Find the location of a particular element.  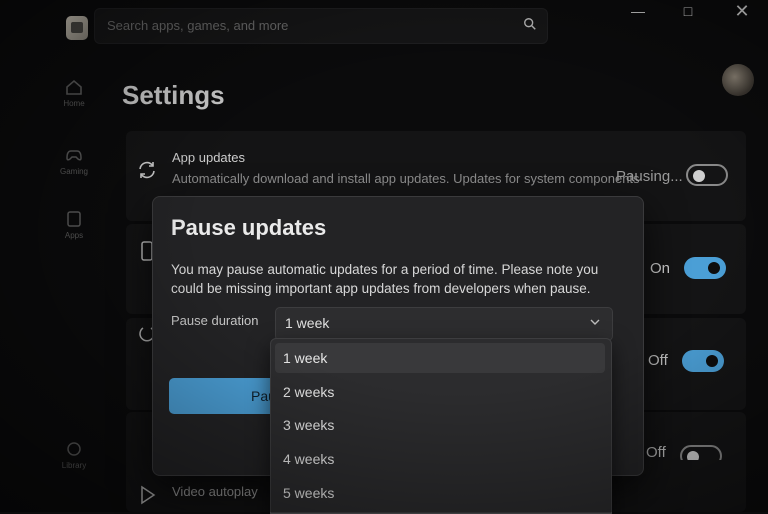

store-logo-icon is located at coordinates (77, 28).